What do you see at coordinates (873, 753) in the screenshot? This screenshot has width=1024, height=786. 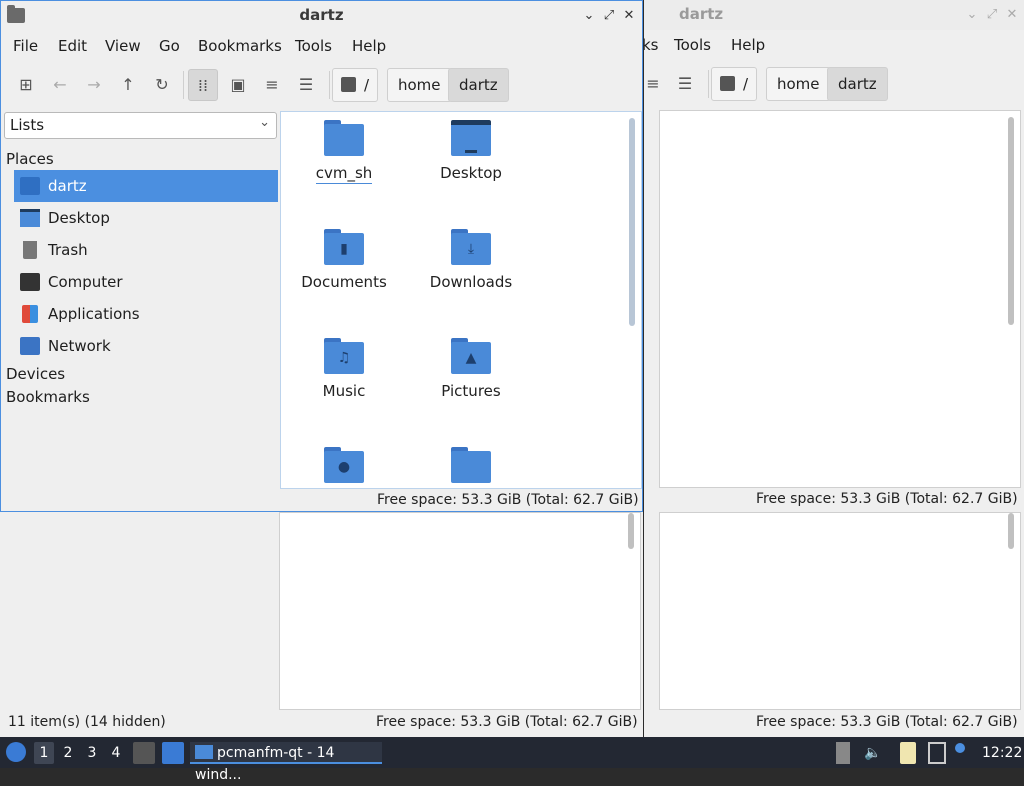 I see `volume-icon: 🔈` at bounding box center [873, 753].